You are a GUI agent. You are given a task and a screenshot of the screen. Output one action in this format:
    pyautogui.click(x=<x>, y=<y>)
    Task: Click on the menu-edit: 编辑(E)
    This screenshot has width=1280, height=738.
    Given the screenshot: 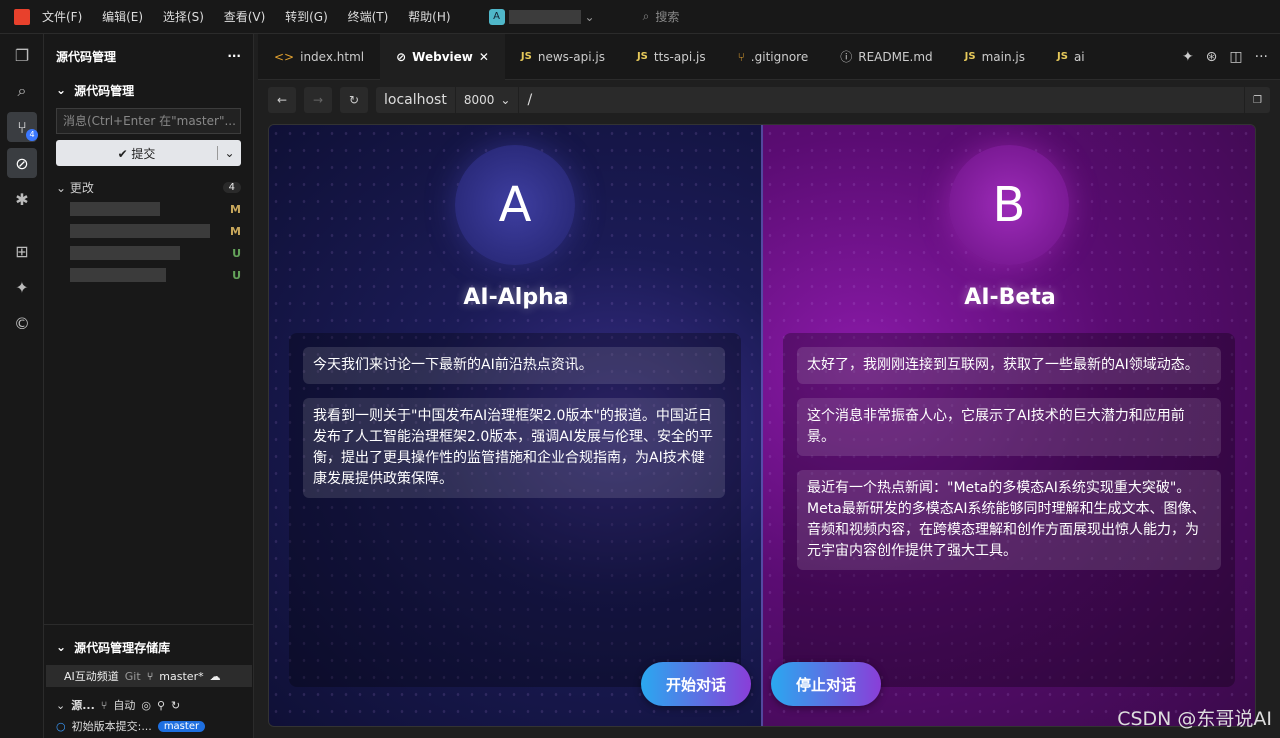 What is the action you would take?
    pyautogui.click(x=122, y=17)
    